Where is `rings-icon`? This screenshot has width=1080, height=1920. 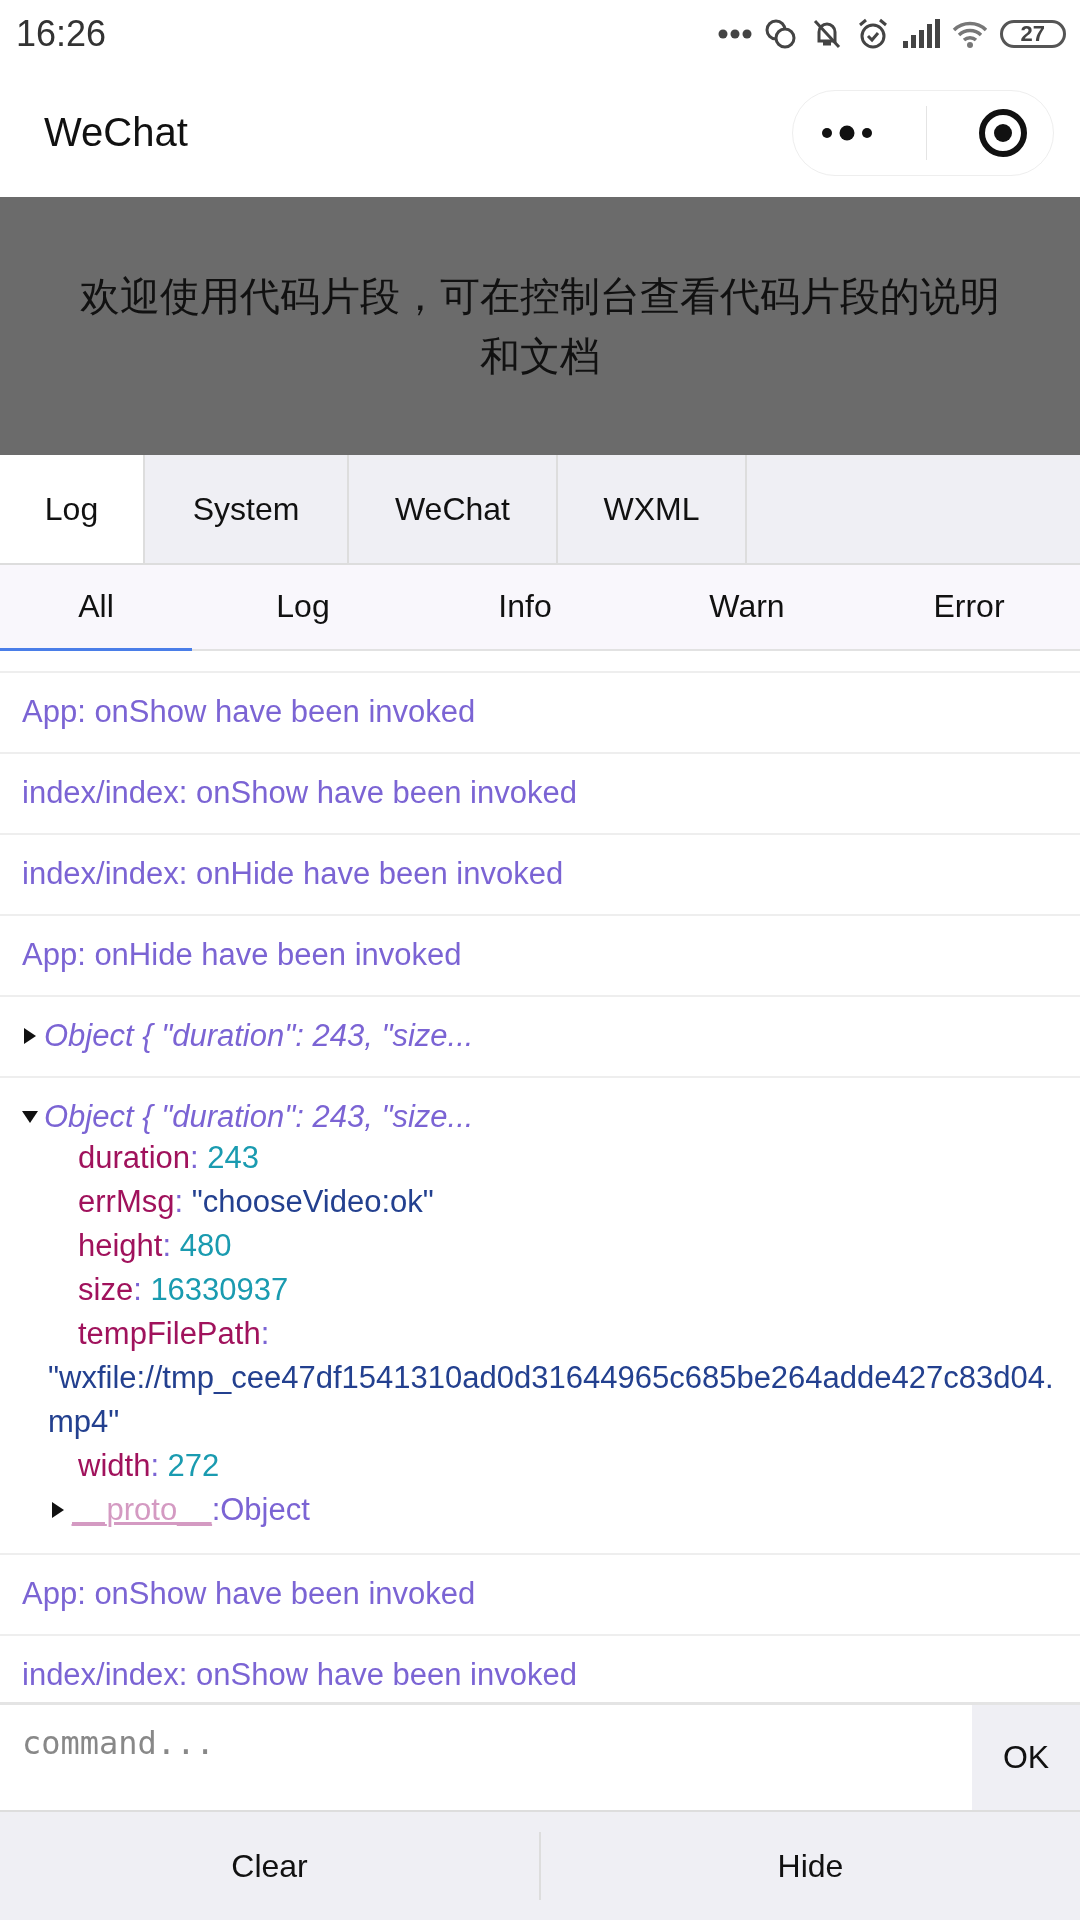
rings-icon is located at coordinates (780, 34).